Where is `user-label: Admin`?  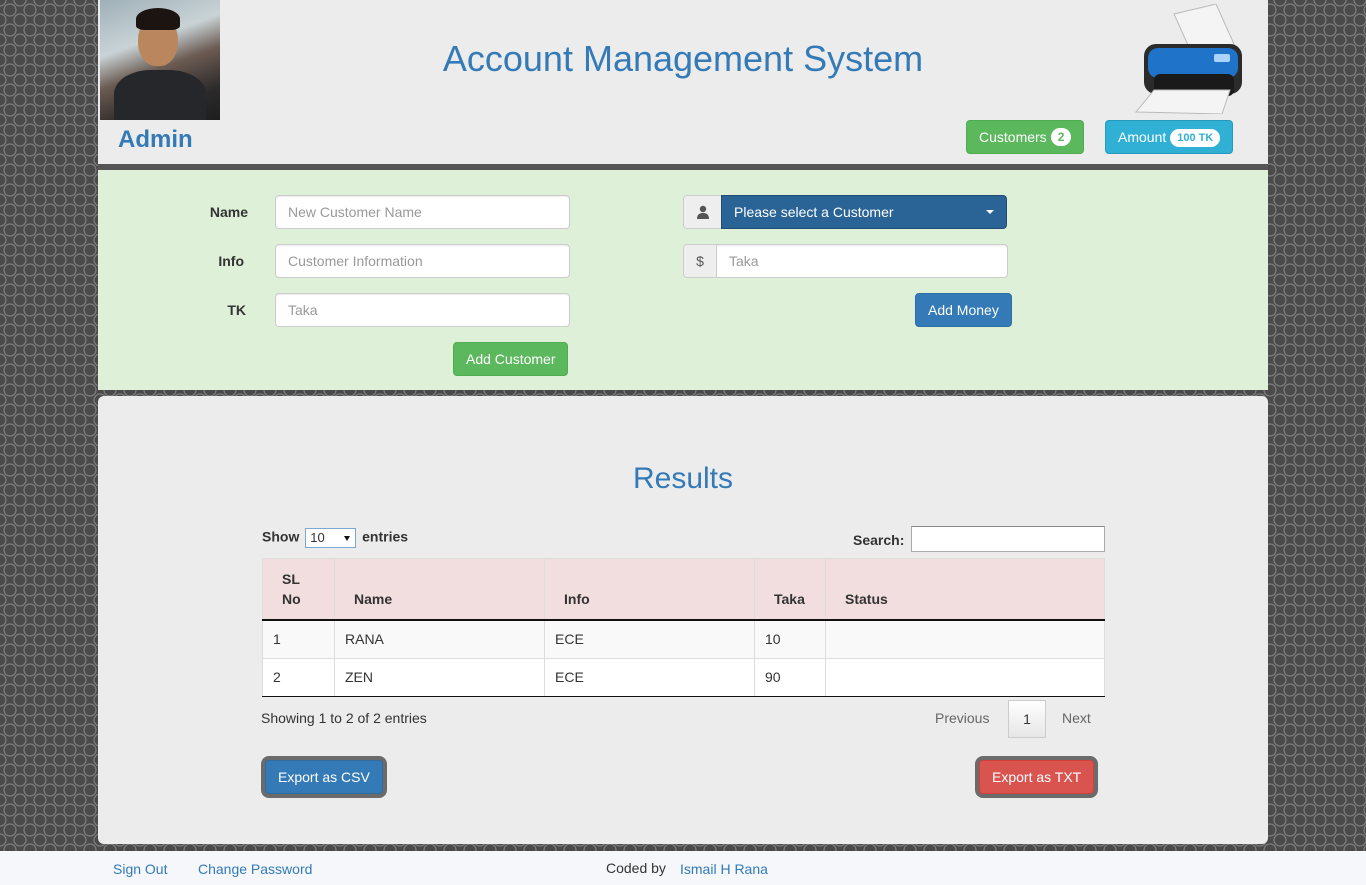 user-label: Admin is located at coordinates (155, 139).